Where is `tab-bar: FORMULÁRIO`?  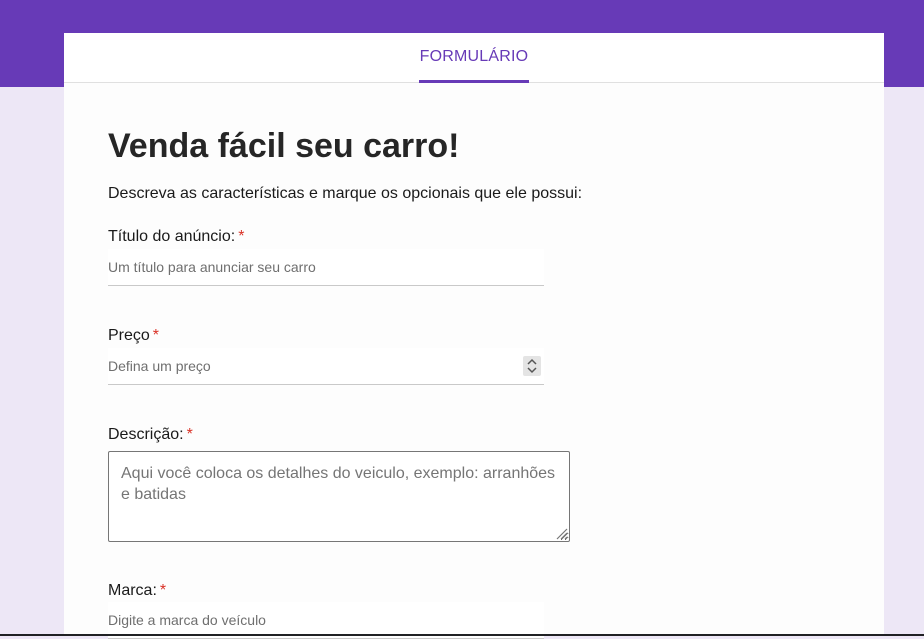 tab-bar: FORMULÁRIO is located at coordinates (474, 58).